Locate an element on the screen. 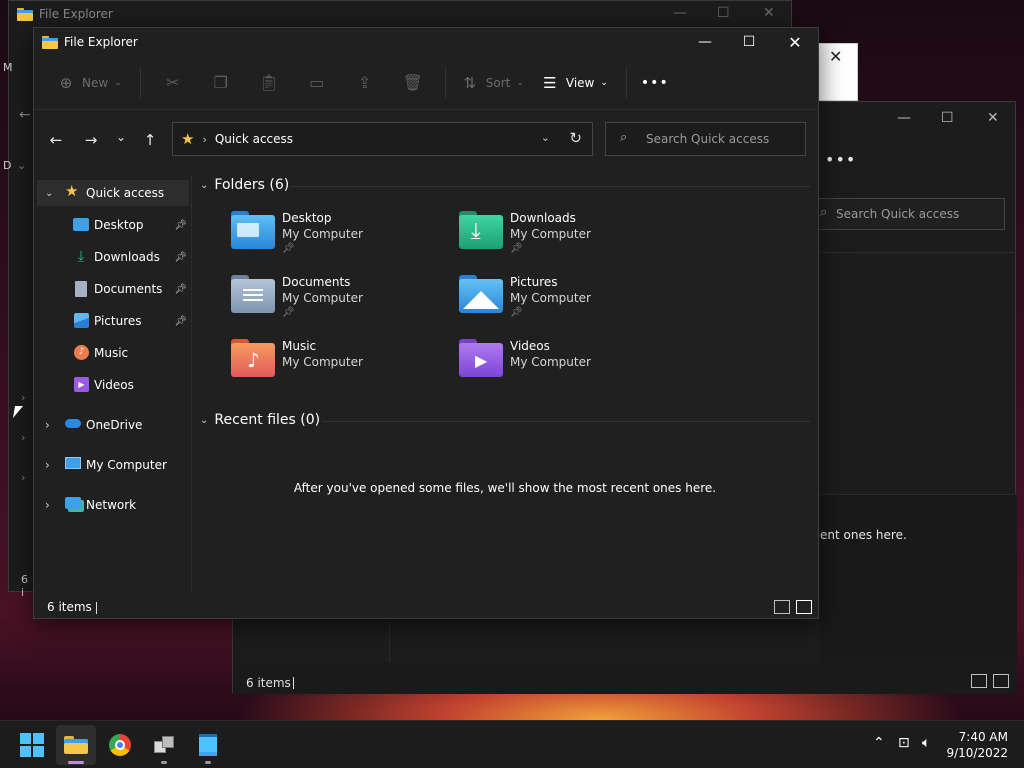  folders-section-title: Folders (6) is located at coordinates (252, 185).